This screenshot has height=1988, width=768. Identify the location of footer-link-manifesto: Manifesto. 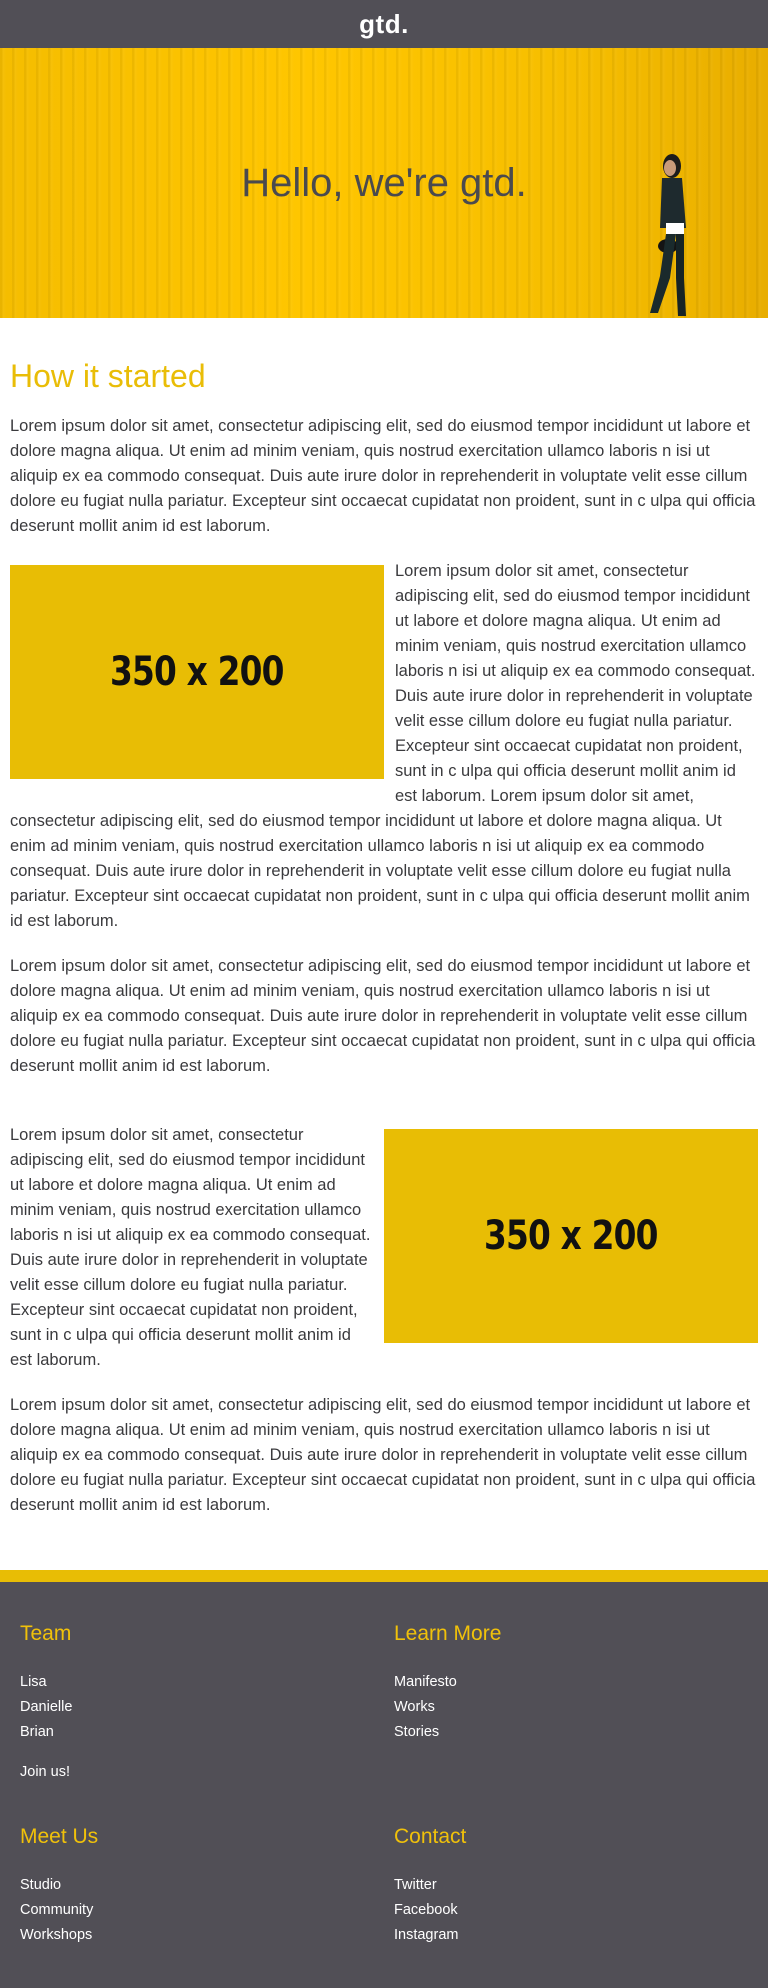
(581, 1682).